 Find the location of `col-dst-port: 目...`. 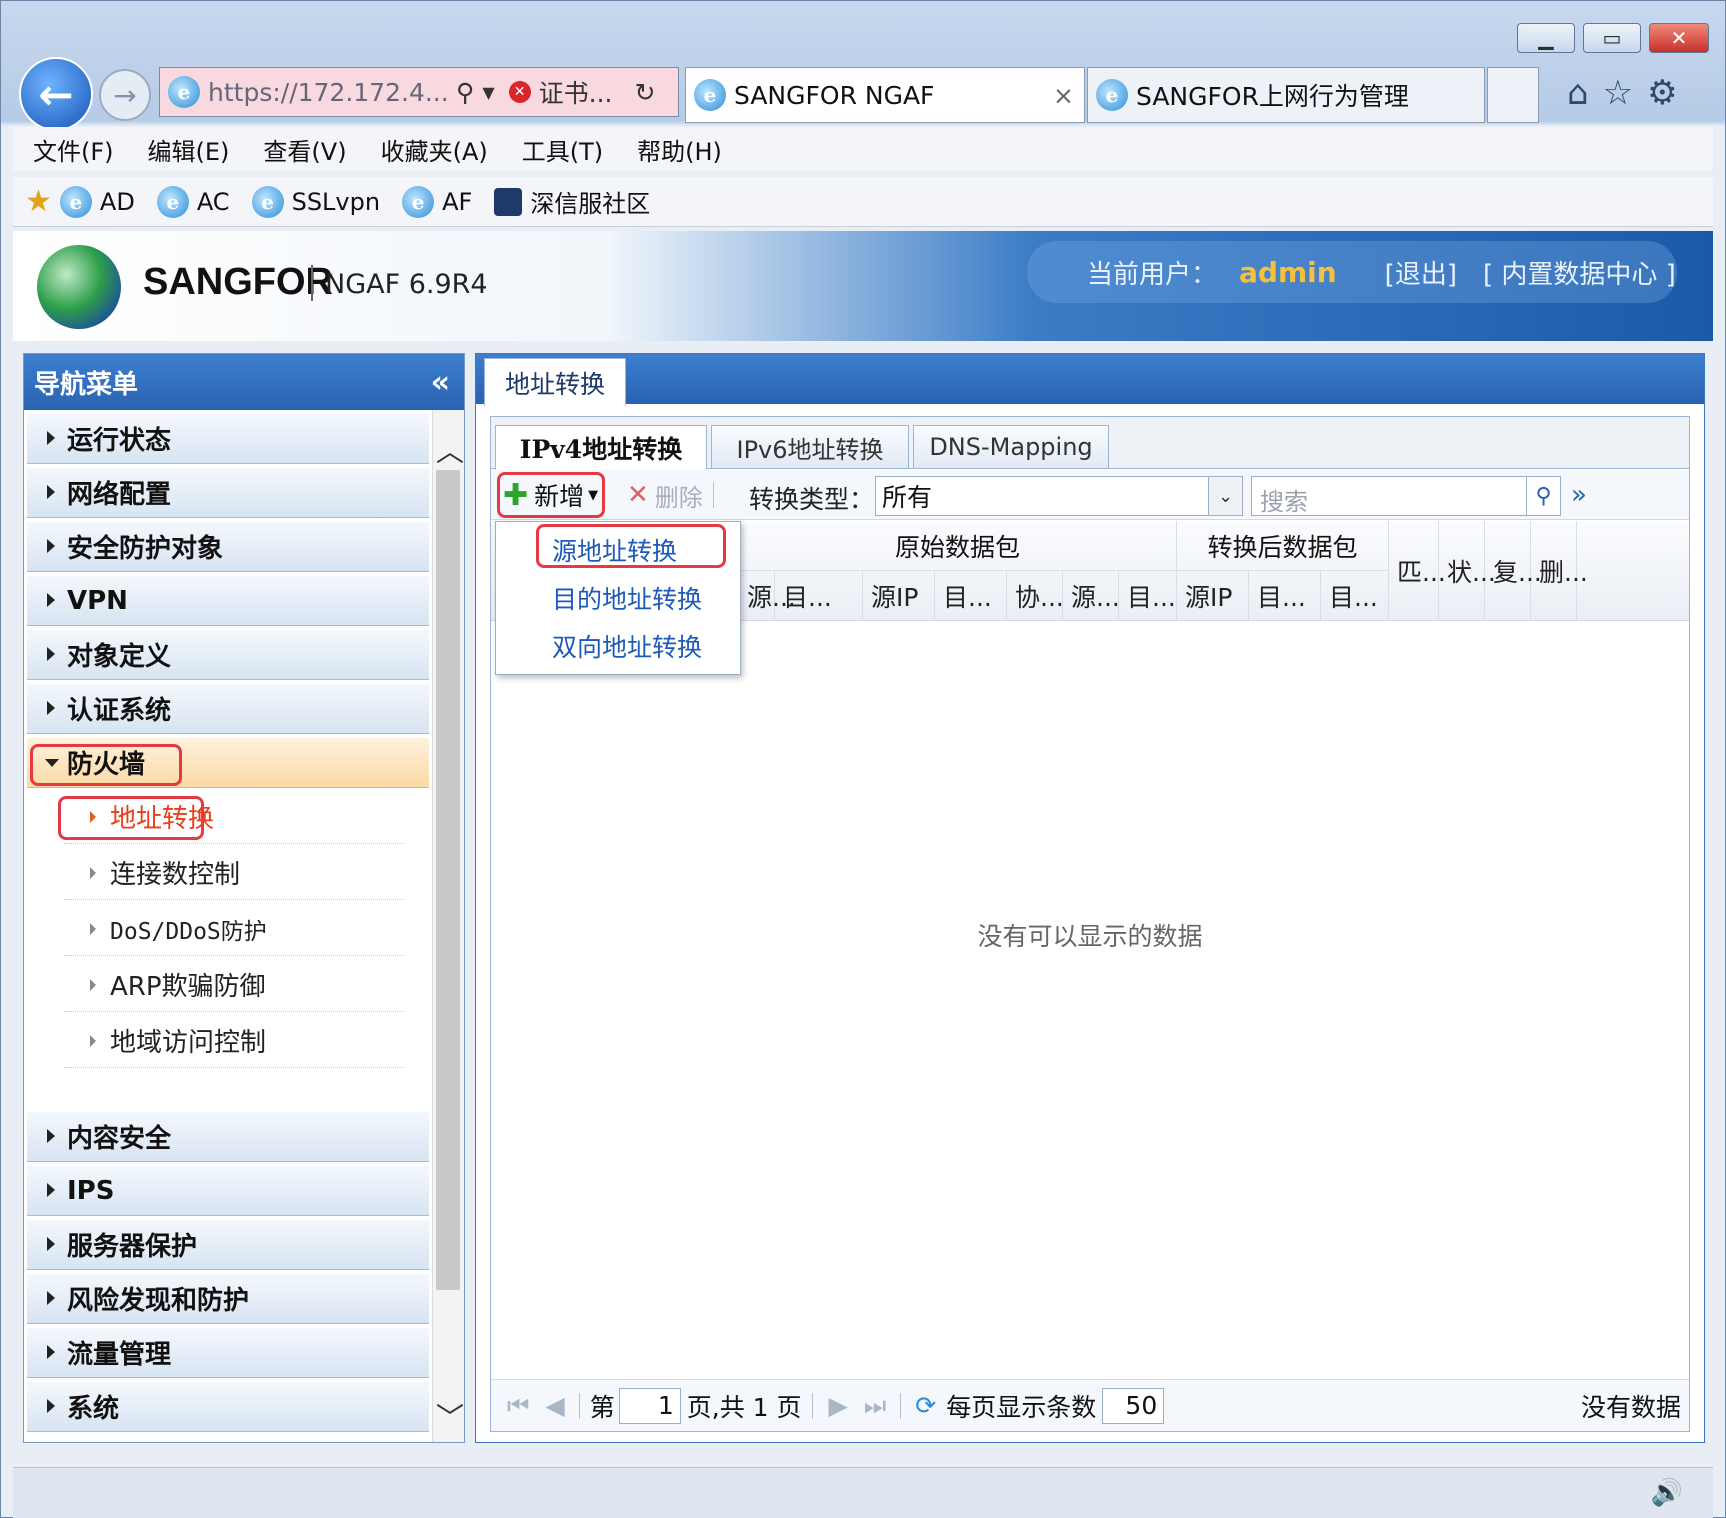

col-dst-port: 目... is located at coordinates (1148, 596).